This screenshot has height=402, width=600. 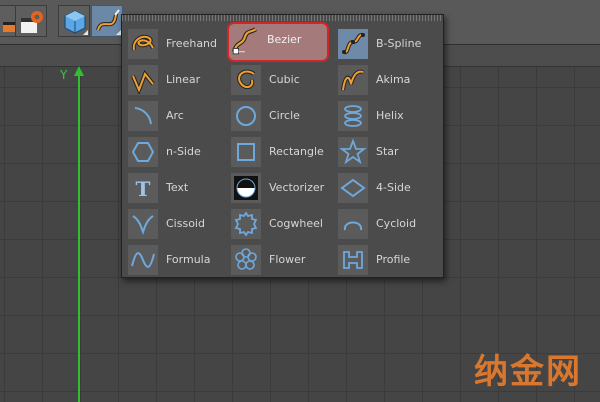 What do you see at coordinates (143, 152) in the screenshot?
I see `n-side-icon` at bounding box center [143, 152].